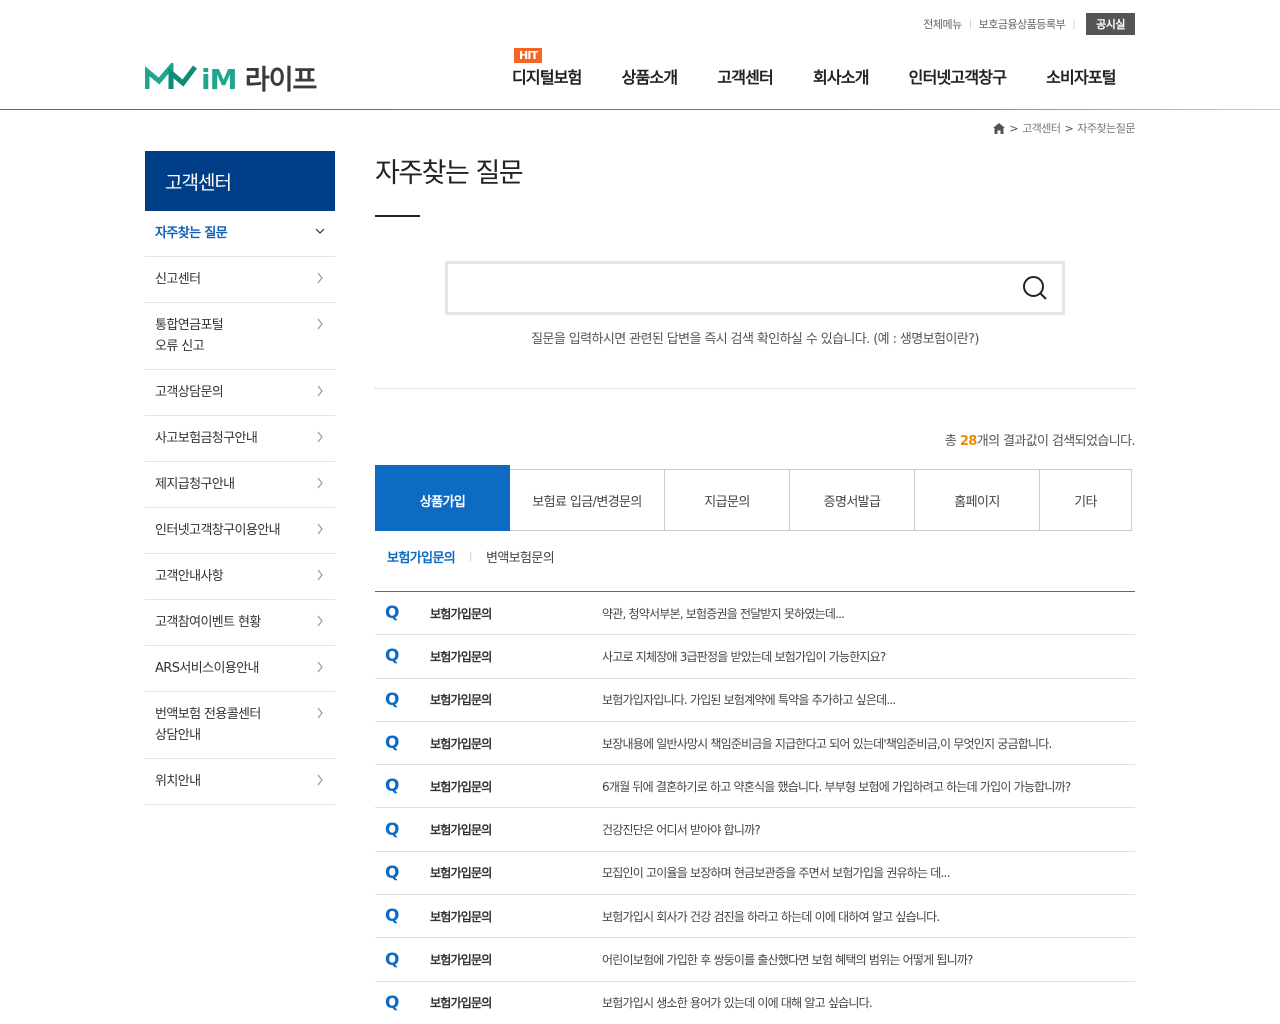 Image resolution: width=1280 pixels, height=1024 pixels. I want to click on gnb-internet-window: 인터넷고객창구, so click(957, 76).